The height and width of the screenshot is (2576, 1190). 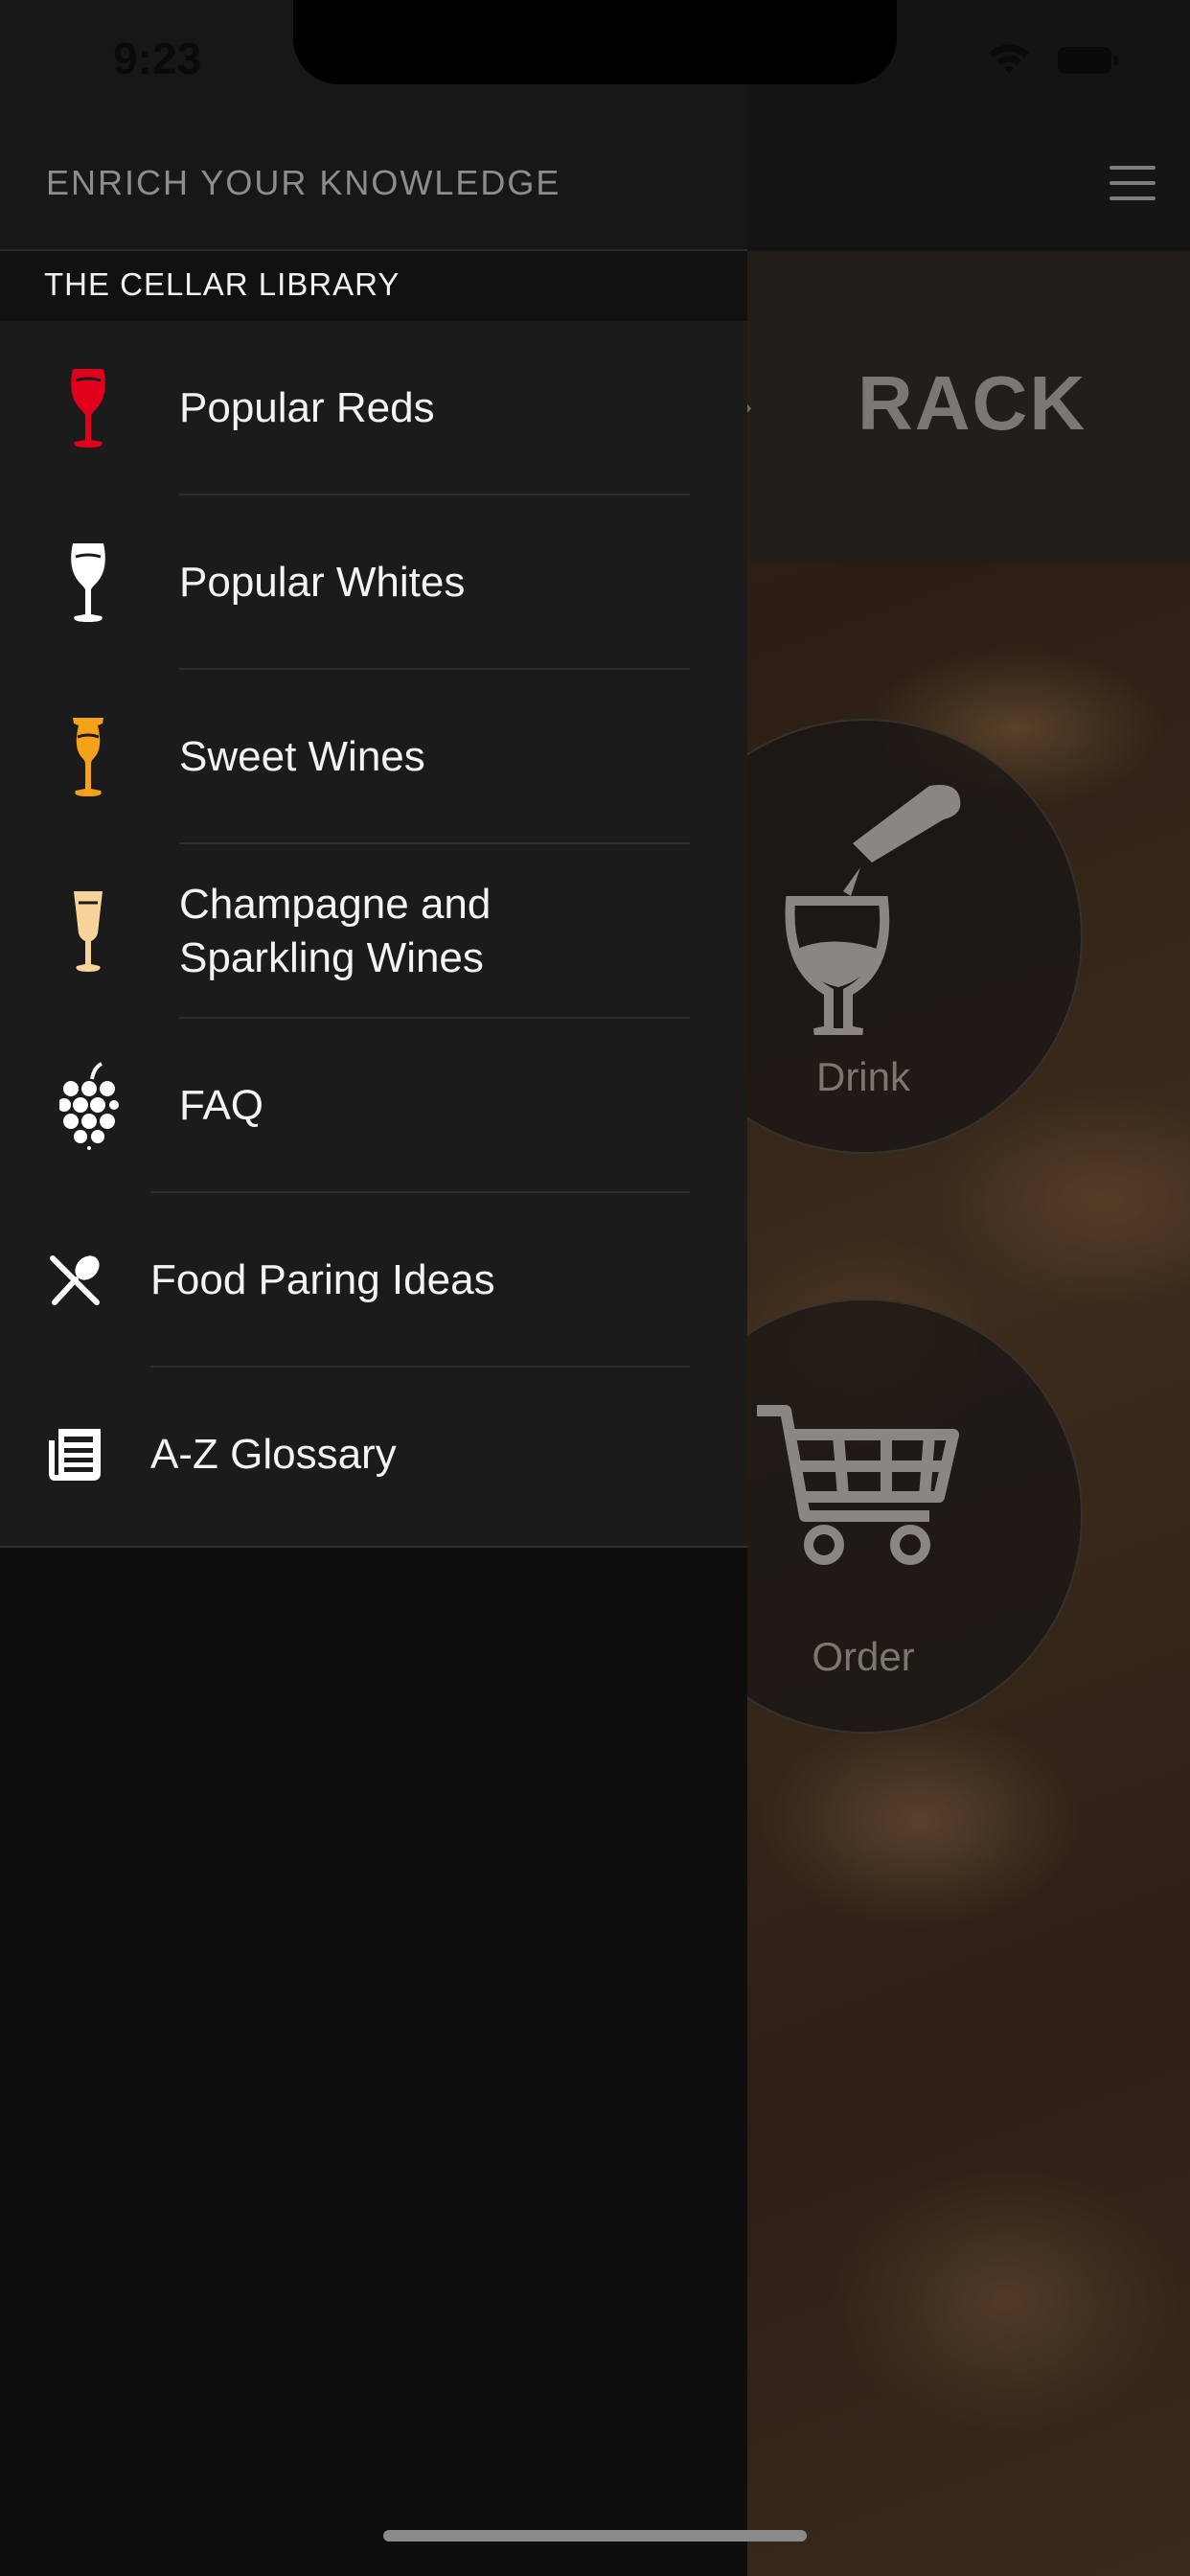 I want to click on menu-item-label: A-Z Glossary, so click(x=273, y=1454).